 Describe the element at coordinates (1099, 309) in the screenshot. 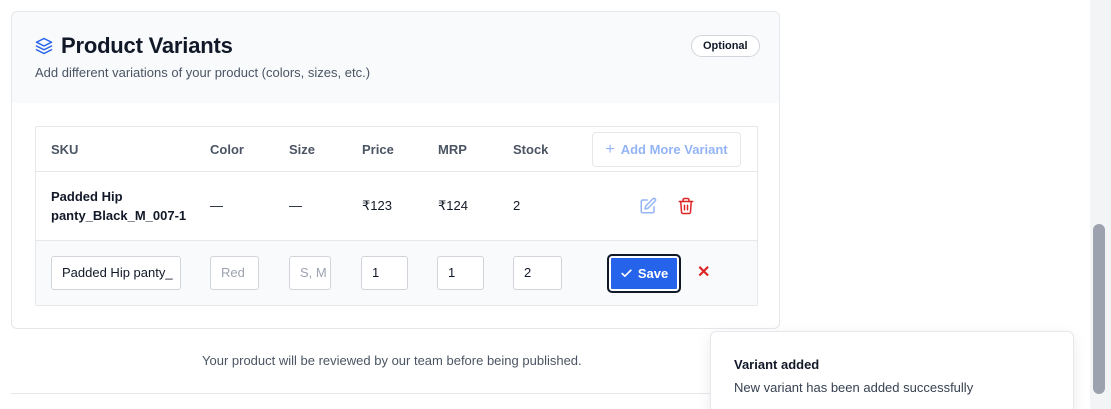

I see `scrollbar-thumb` at that location.